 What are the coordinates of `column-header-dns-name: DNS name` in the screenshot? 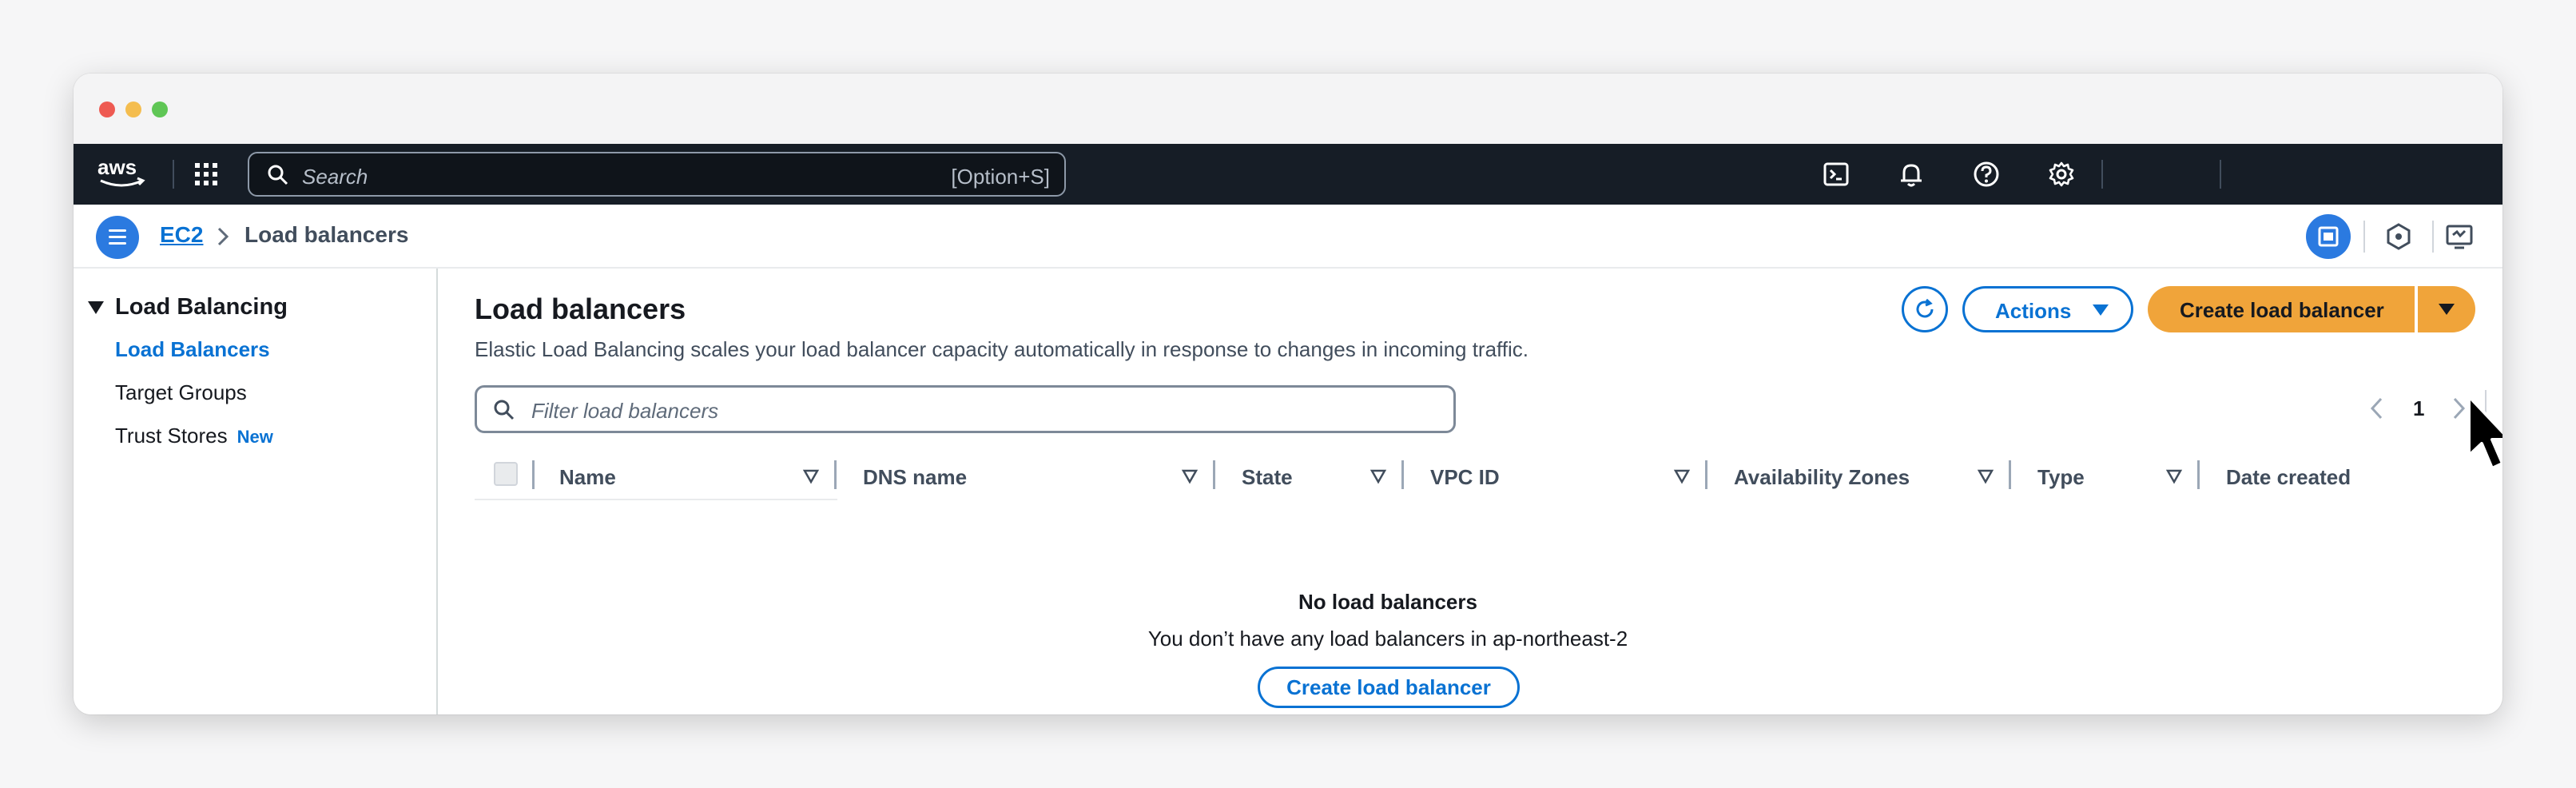 It's located at (915, 477).